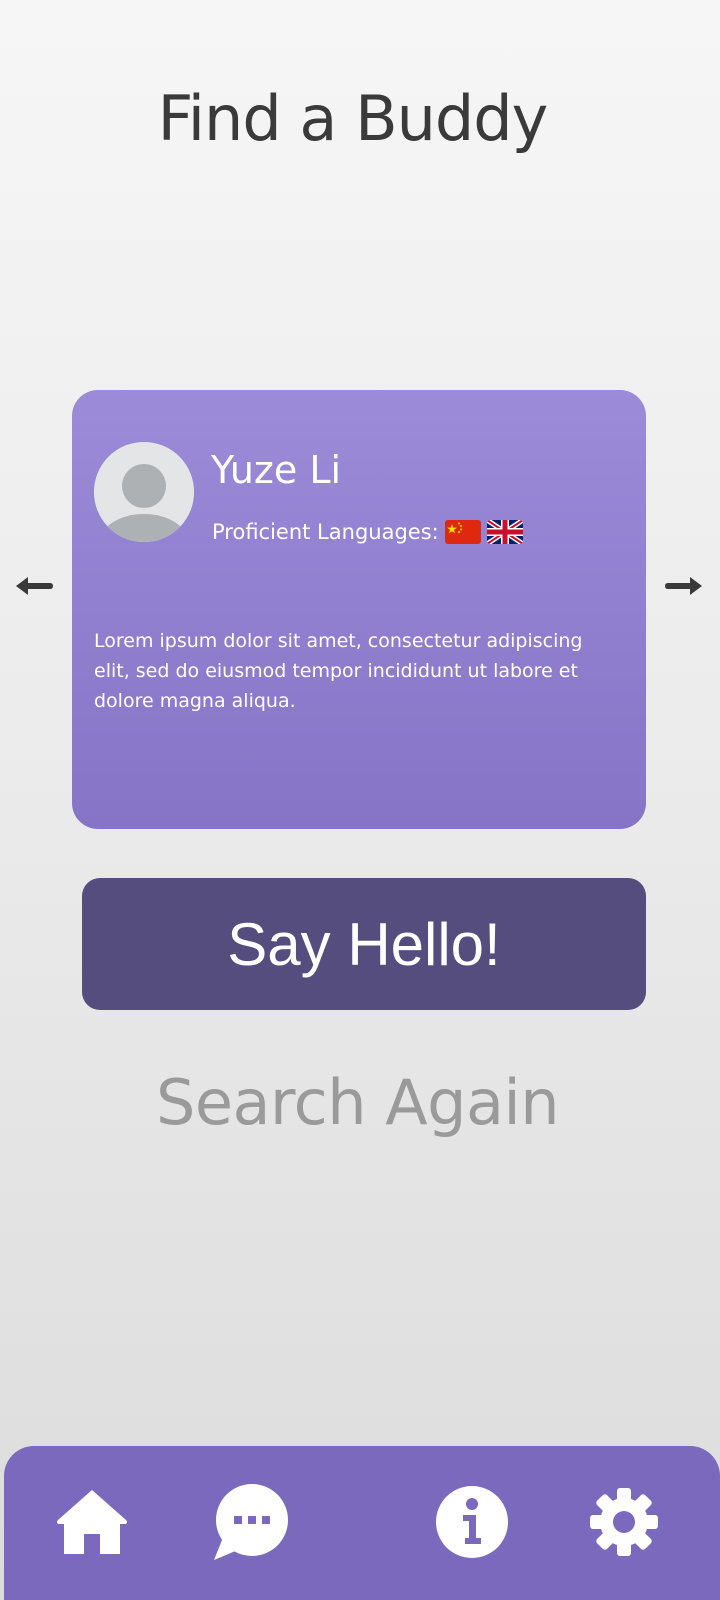  I want to click on next-arrow-icon, so click(684, 586).